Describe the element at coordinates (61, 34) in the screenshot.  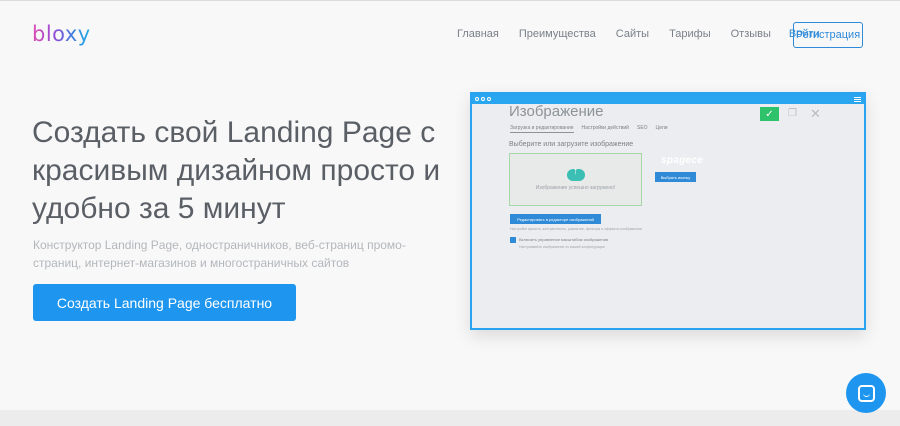
I see `logo: bloxy` at that location.